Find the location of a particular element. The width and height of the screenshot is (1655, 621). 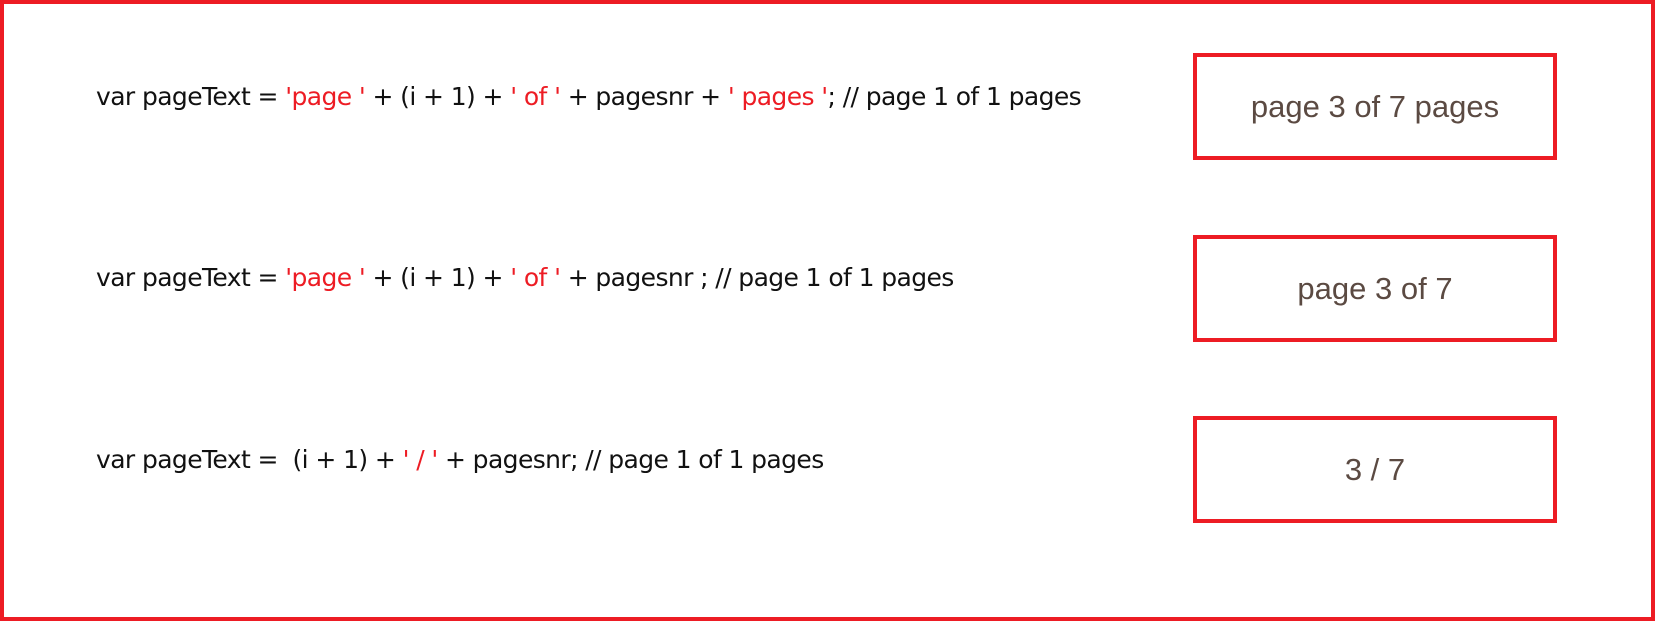

result-text: 3 / 7 is located at coordinates (1375, 469).